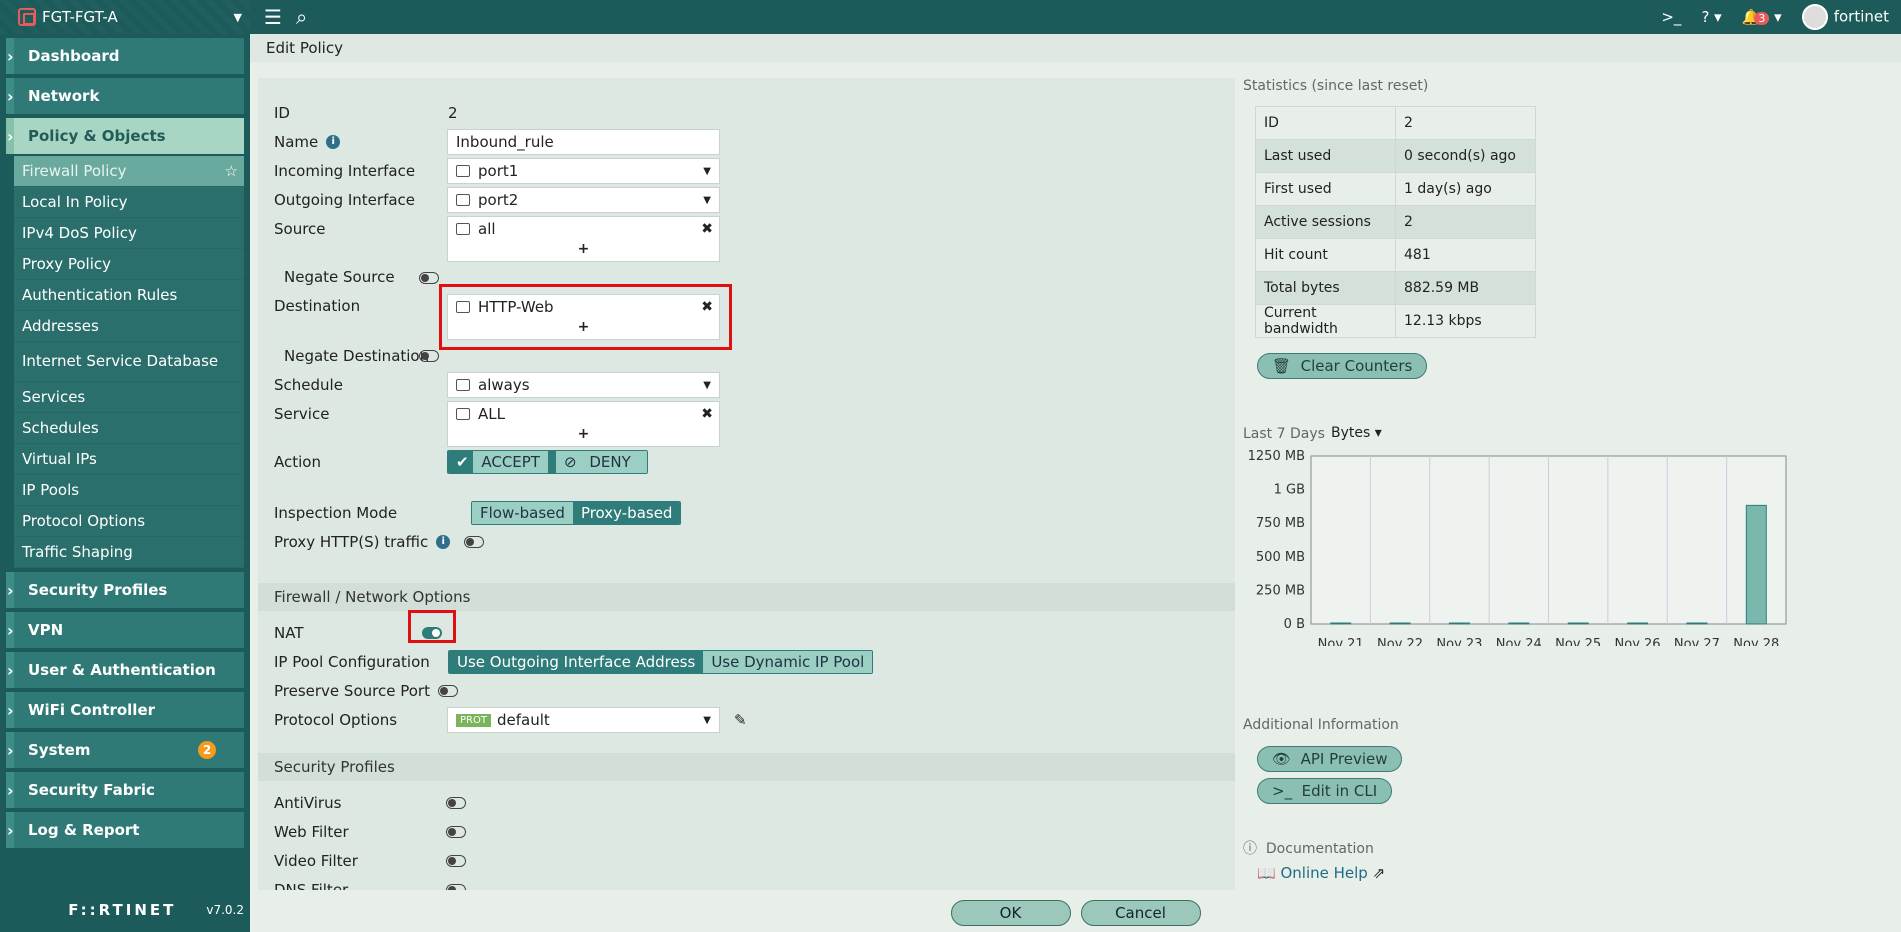 The height and width of the screenshot is (932, 1901). I want to click on help-icon: ? ▾, so click(1711, 17).